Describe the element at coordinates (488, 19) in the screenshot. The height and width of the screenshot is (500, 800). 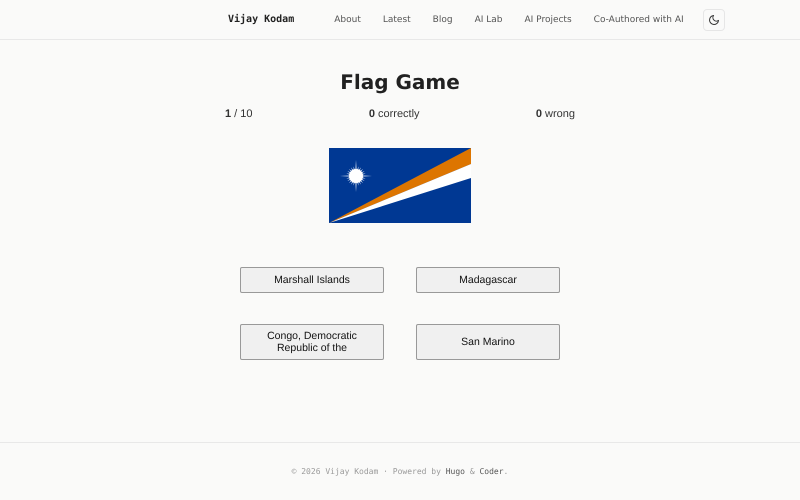
I see `nav-link: AI Lab` at that location.